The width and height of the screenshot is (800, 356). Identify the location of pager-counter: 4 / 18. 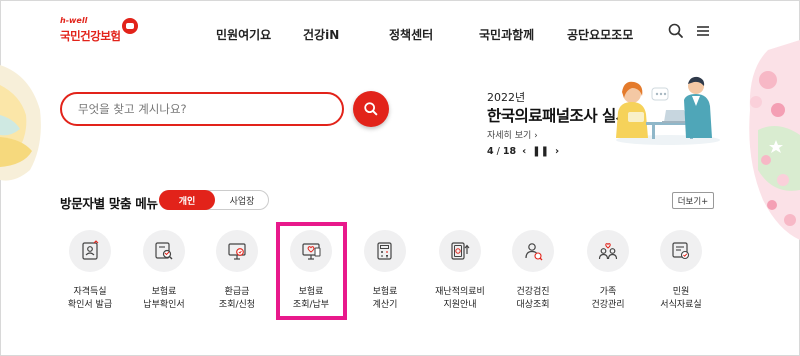
(501, 151).